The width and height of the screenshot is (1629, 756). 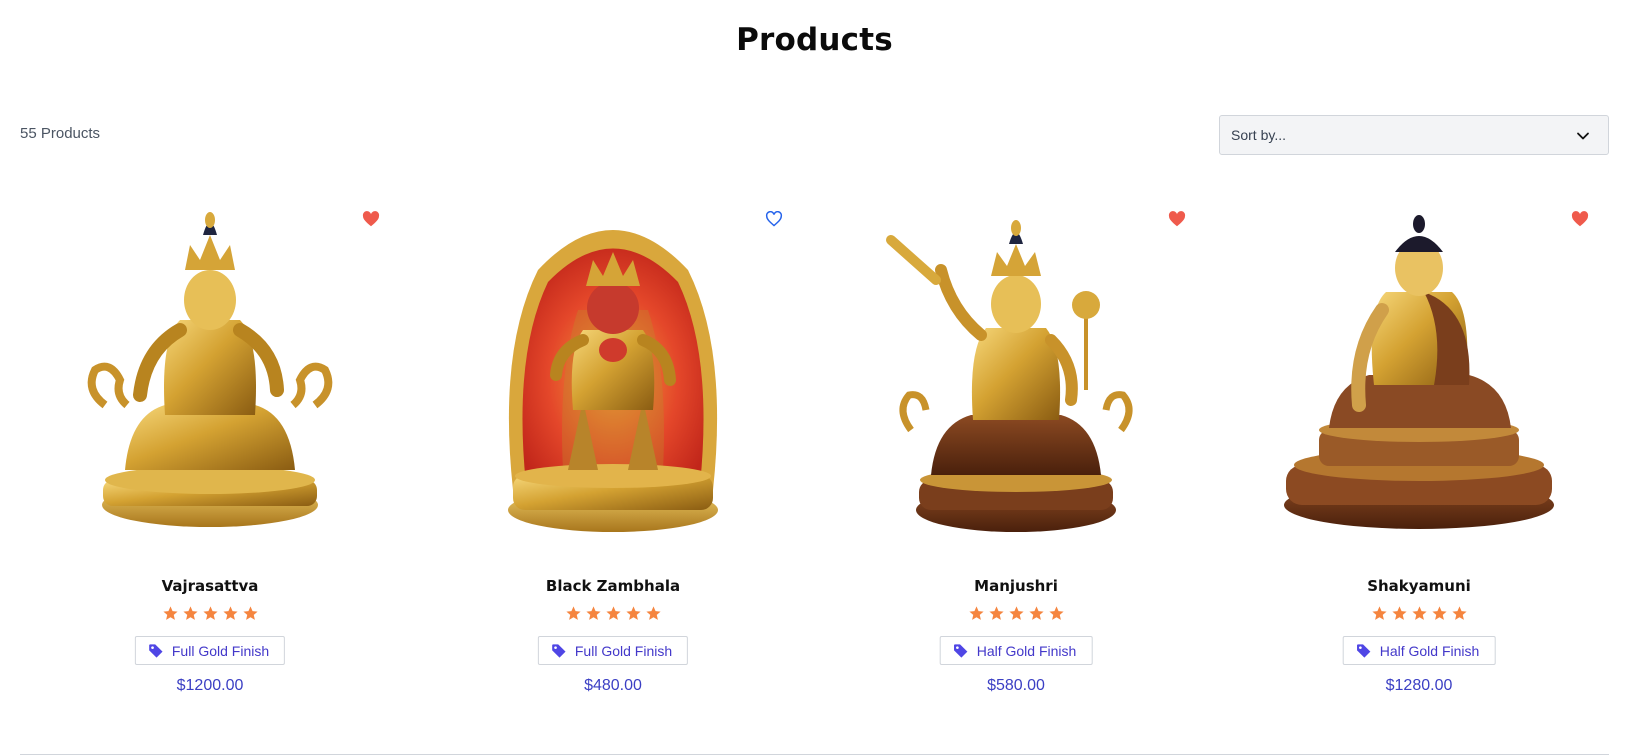 I want to click on product-price: $580.00, so click(x=1016, y=685).